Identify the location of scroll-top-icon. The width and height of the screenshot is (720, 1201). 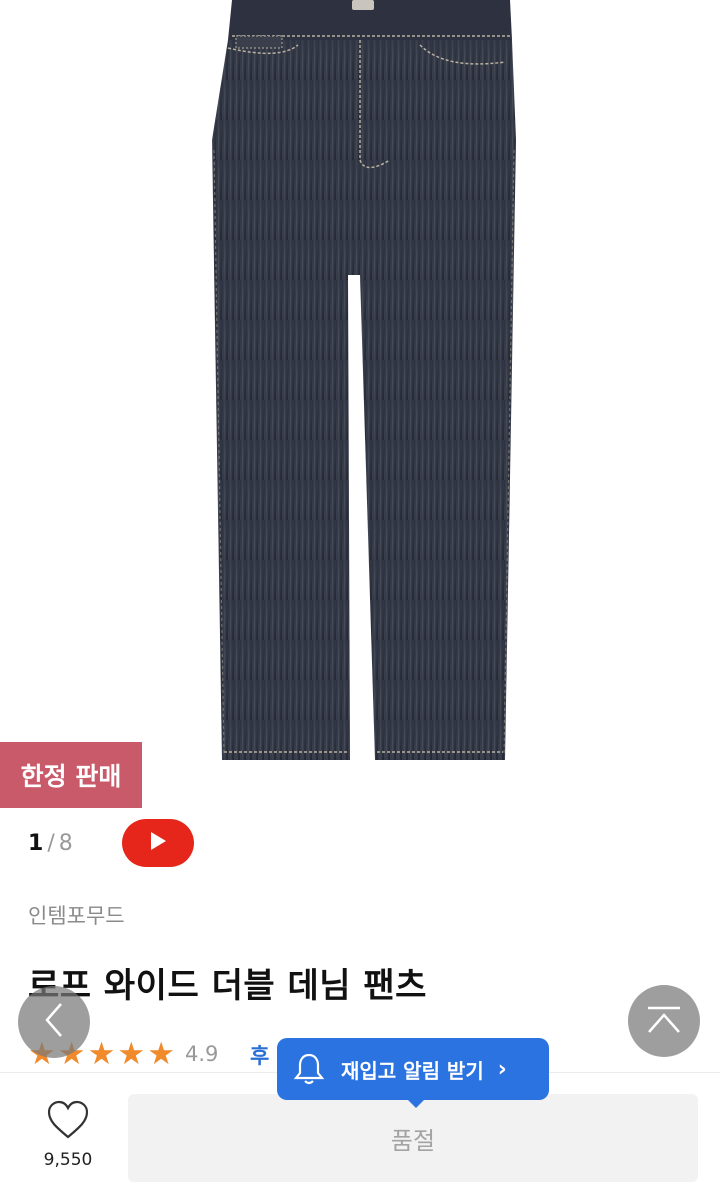
(664, 1021).